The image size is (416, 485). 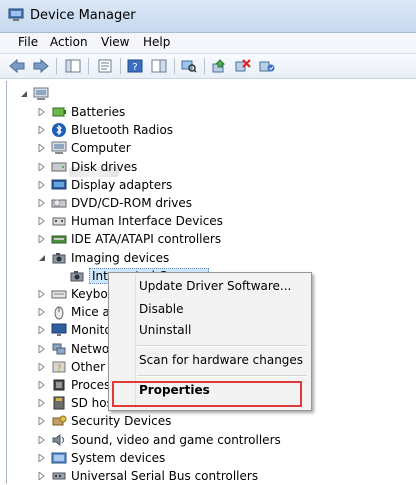 I want to click on system-devices-icon, so click(x=59, y=458).